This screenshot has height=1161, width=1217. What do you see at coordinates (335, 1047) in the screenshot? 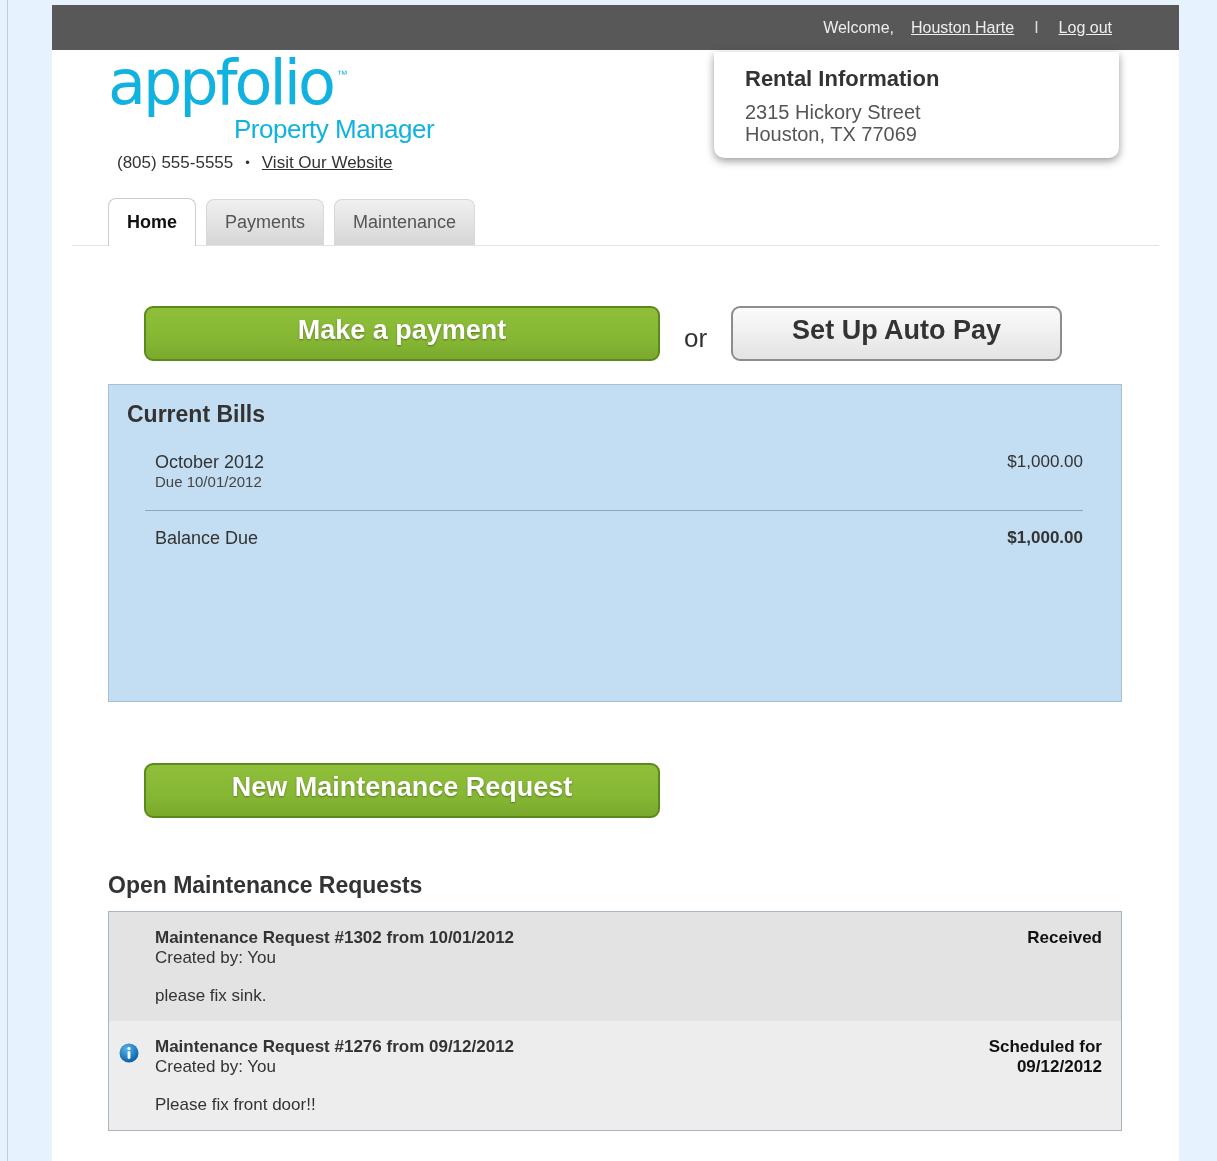
I see `request-title: Maintenance Request #1276 from 09/12/2012` at bounding box center [335, 1047].